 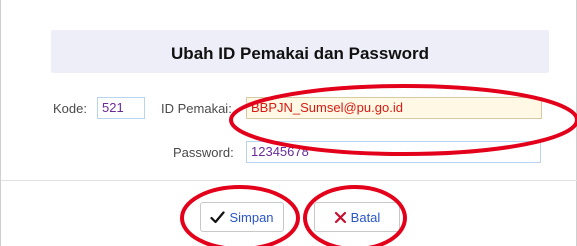 What do you see at coordinates (203, 152) in the screenshot?
I see `password-label: Password:` at bounding box center [203, 152].